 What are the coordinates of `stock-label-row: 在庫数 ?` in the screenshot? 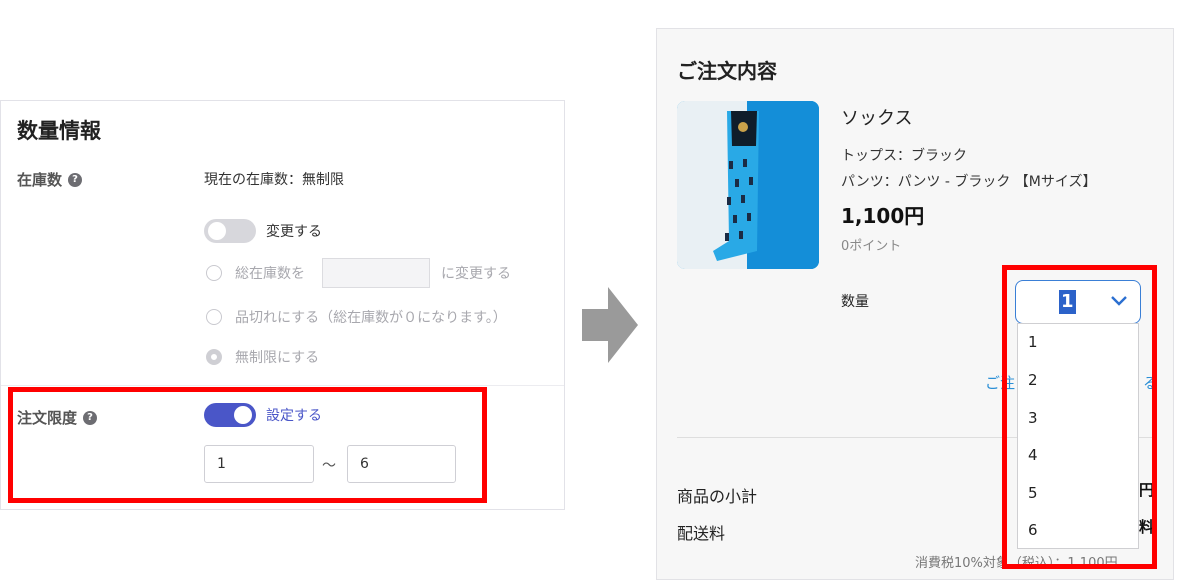 It's located at (50, 179).